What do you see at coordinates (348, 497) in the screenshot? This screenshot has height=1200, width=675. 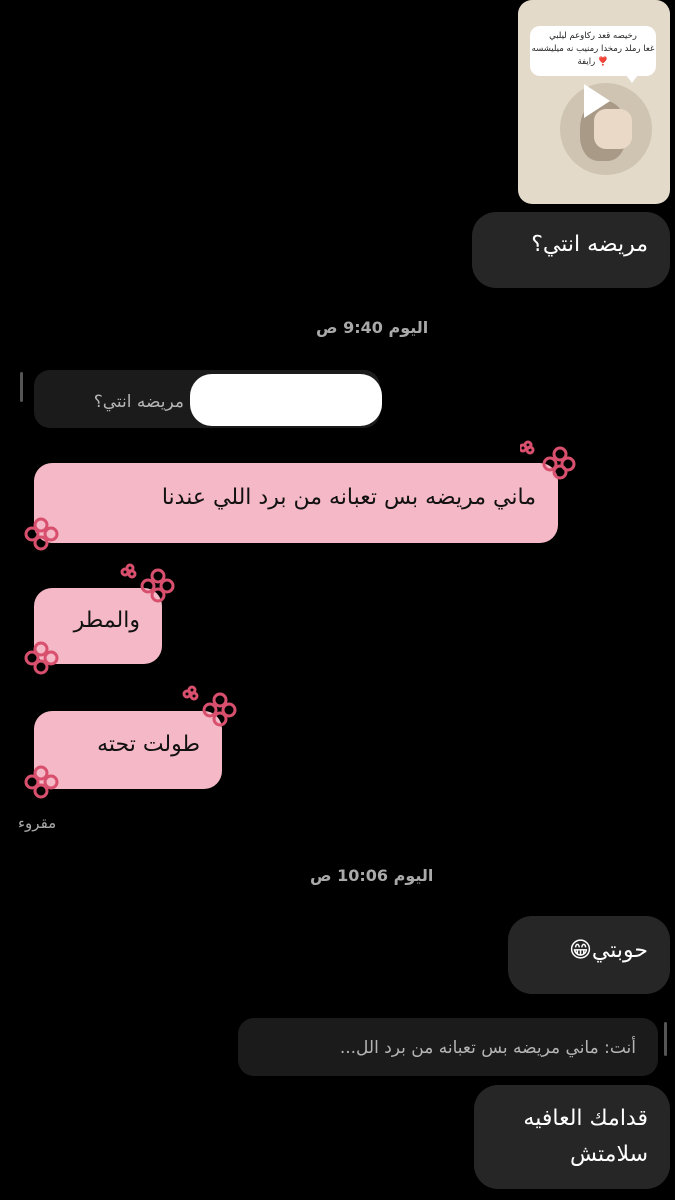 I see `message-text: ماني مريضه بس تعبانه من برد اللي عندنا` at bounding box center [348, 497].